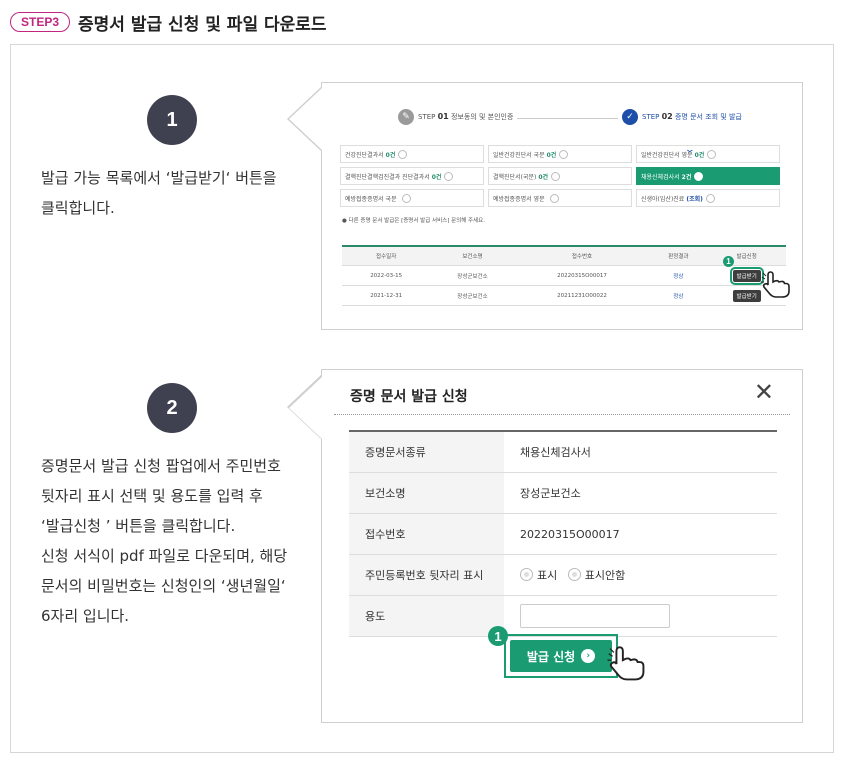 This screenshot has width=845, height=766. What do you see at coordinates (595, 616) in the screenshot?
I see `use-input` at bounding box center [595, 616].